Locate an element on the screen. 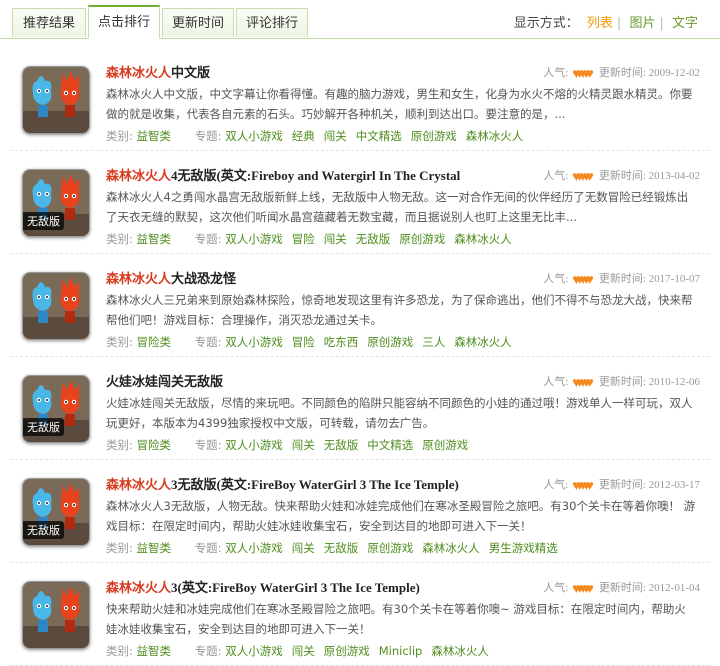 This screenshot has height=666, width=720. topic-list: 双人小游戏 冒险 闯关 无敌版 原创游戏 森林冰火人 is located at coordinates (373, 239).